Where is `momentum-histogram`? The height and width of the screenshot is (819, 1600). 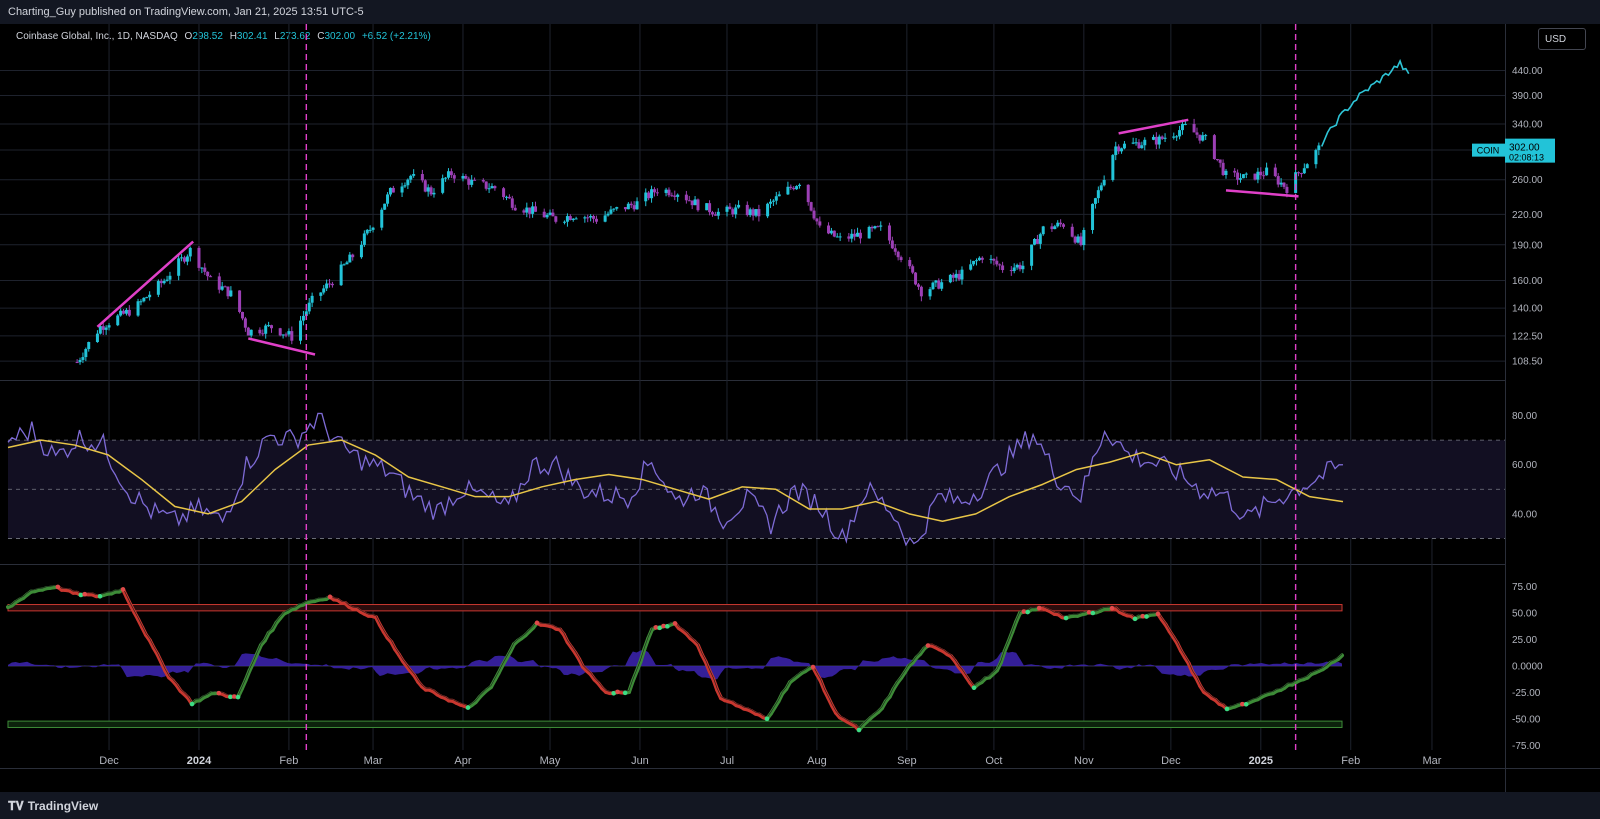
momentum-histogram is located at coordinates (675, 664).